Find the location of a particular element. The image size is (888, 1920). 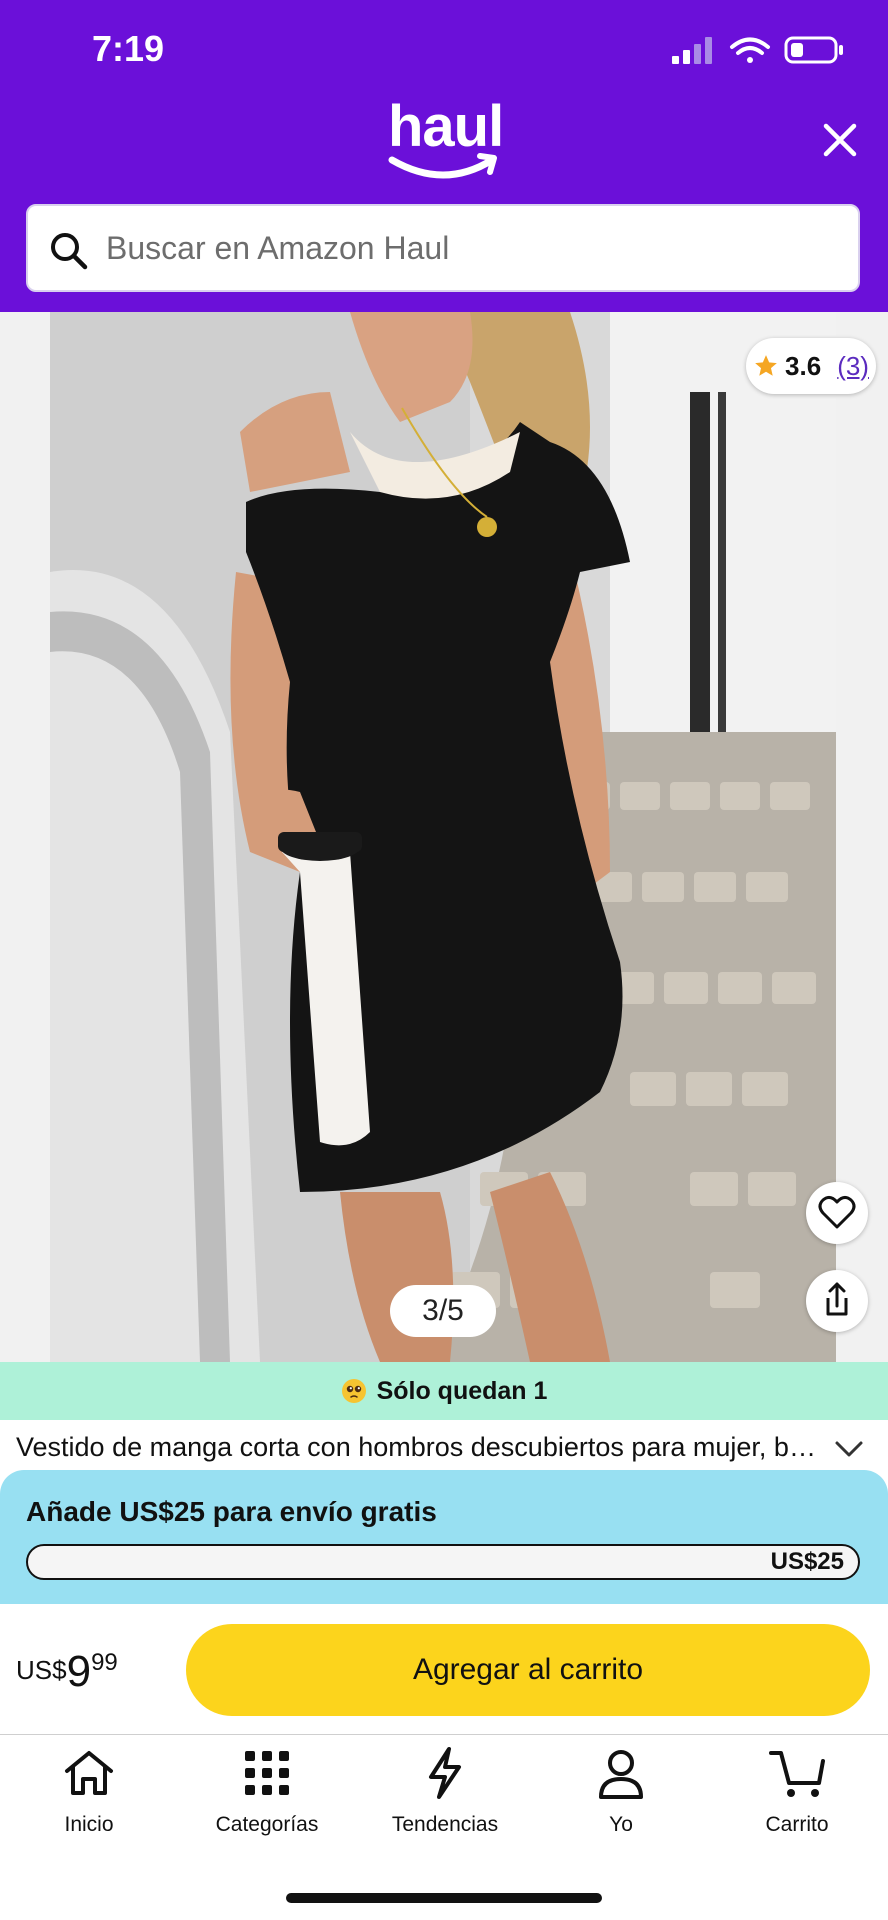

nav-label: Yo is located at coordinates (621, 1824).